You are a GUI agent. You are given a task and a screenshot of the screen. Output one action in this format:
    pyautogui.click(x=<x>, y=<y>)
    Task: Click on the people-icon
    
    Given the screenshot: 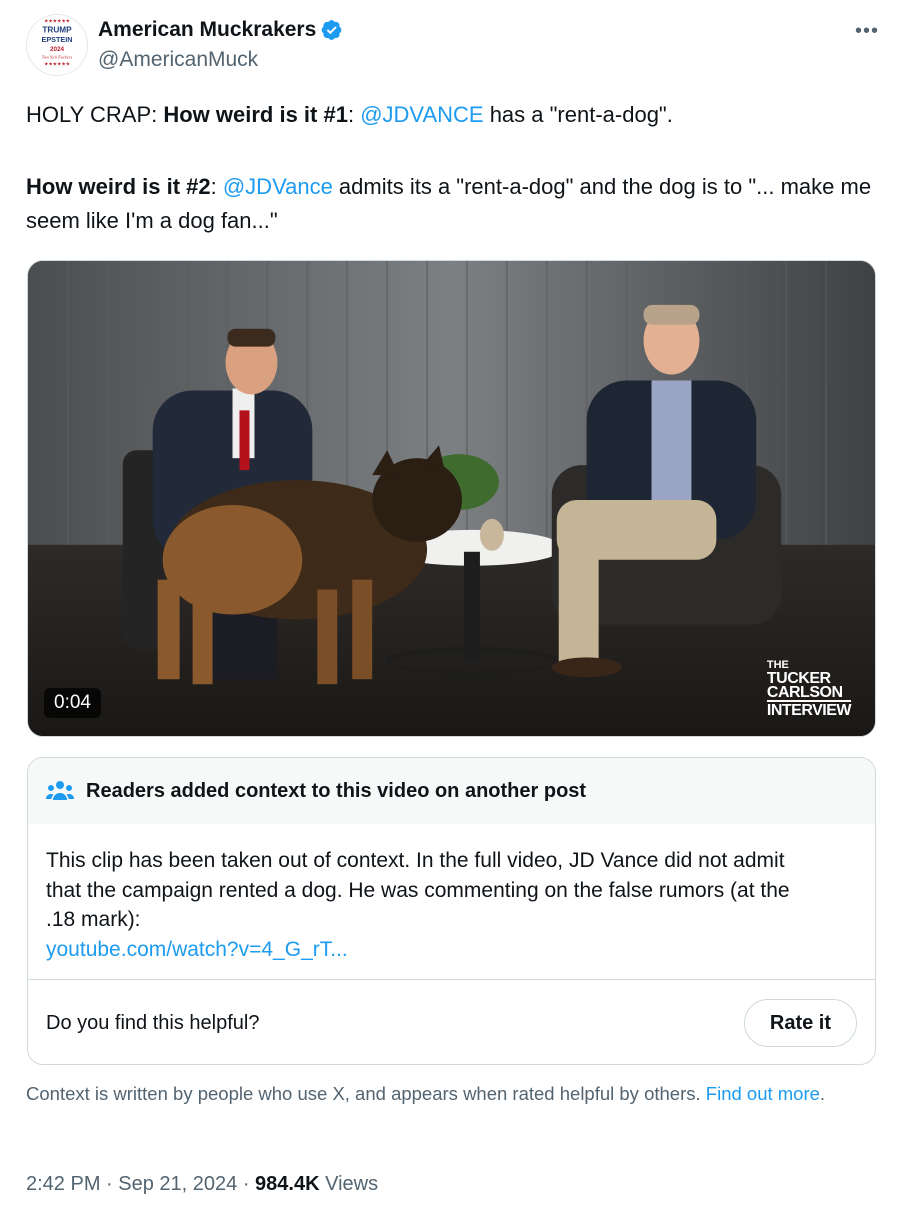 What is the action you would take?
    pyautogui.click(x=60, y=790)
    